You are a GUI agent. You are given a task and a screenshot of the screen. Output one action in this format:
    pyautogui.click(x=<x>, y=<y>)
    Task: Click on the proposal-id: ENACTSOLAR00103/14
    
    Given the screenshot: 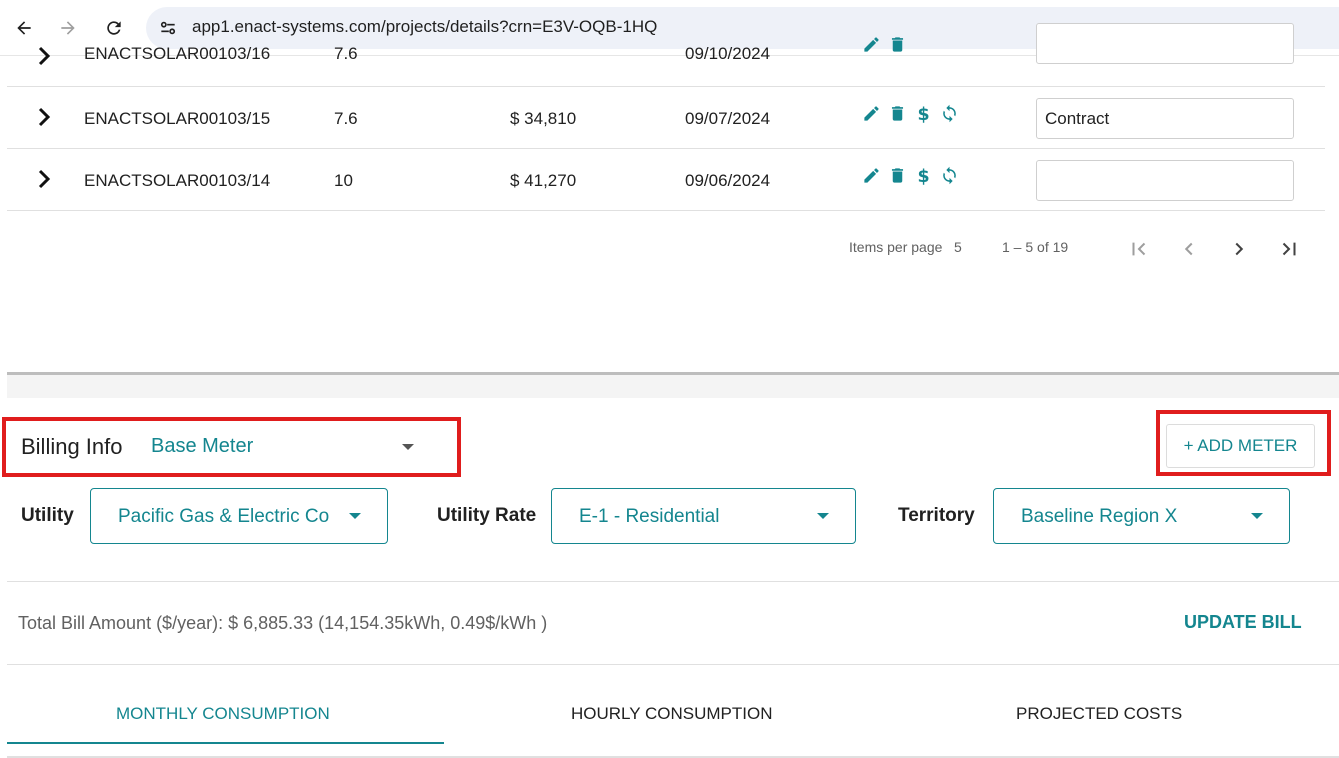 What is the action you would take?
    pyautogui.click(x=177, y=180)
    